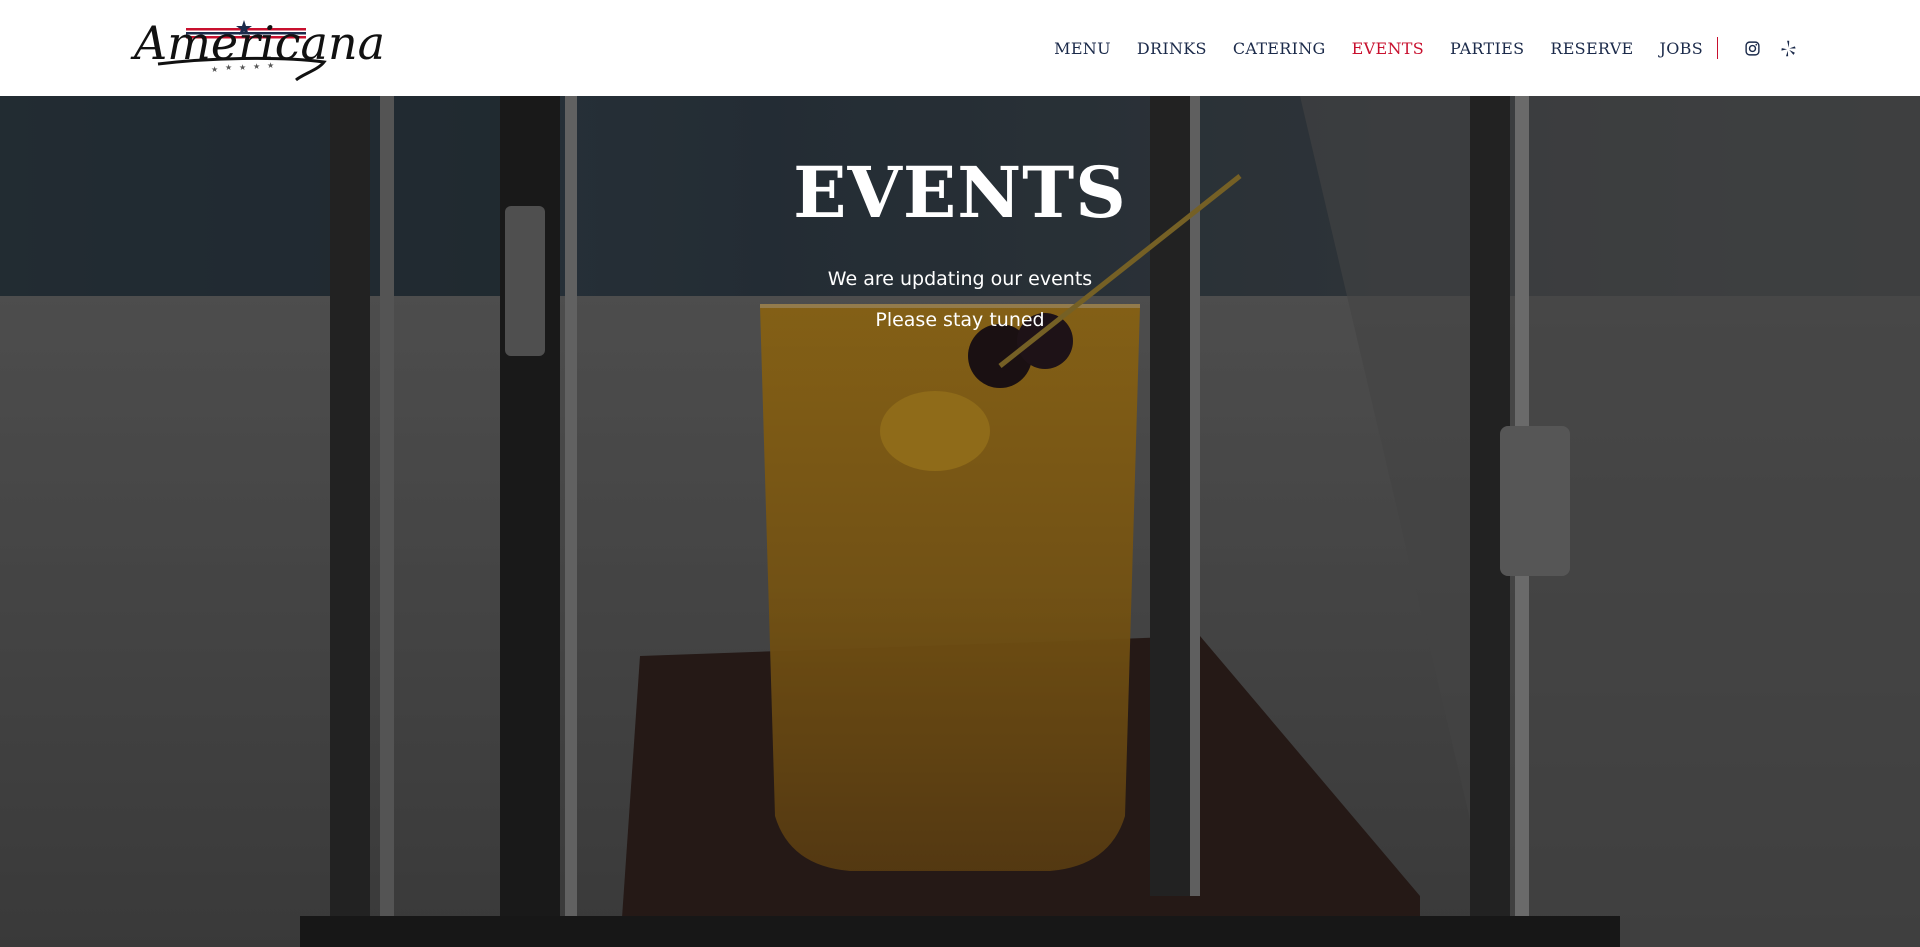 This screenshot has width=1920, height=947. What do you see at coordinates (960, 320) in the screenshot?
I see `hero-subtitle-line-2: Please stay tuned` at bounding box center [960, 320].